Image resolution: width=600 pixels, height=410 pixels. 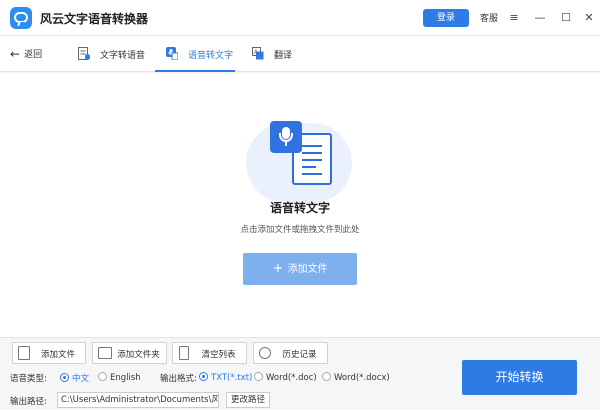 I want to click on speech-to-text-illustration, so click(x=301, y=159).